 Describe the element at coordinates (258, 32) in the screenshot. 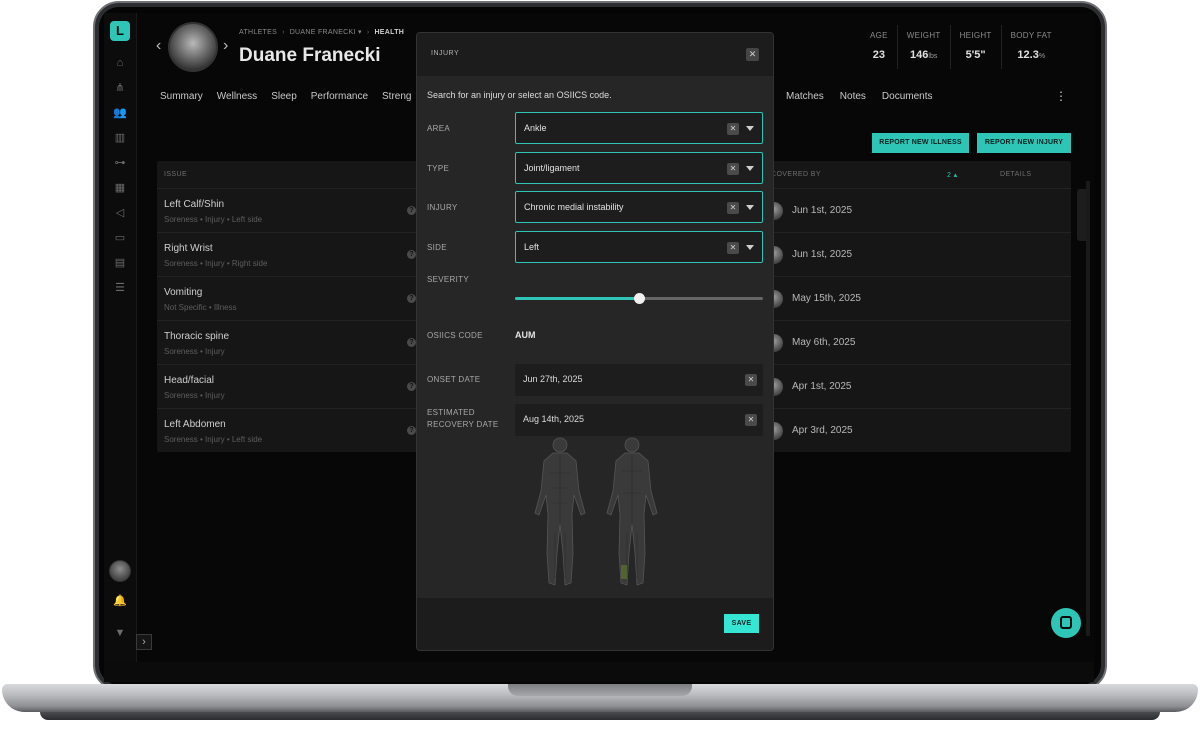

I see `breadcrumb-athletes: ATHLETES` at that location.